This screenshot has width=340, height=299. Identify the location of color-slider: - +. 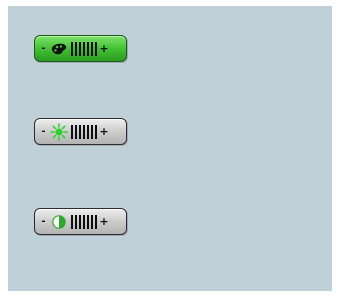
(80, 48).